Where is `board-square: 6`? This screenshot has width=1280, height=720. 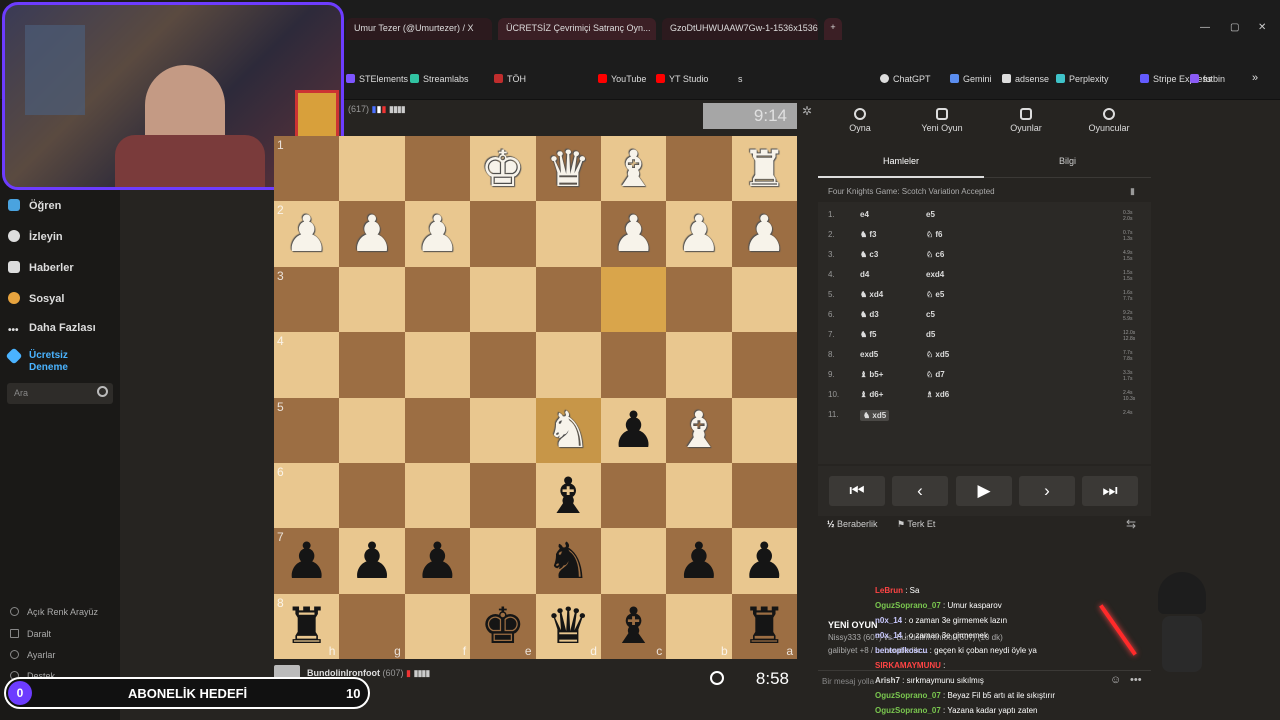 board-square: 6 is located at coordinates (307, 495).